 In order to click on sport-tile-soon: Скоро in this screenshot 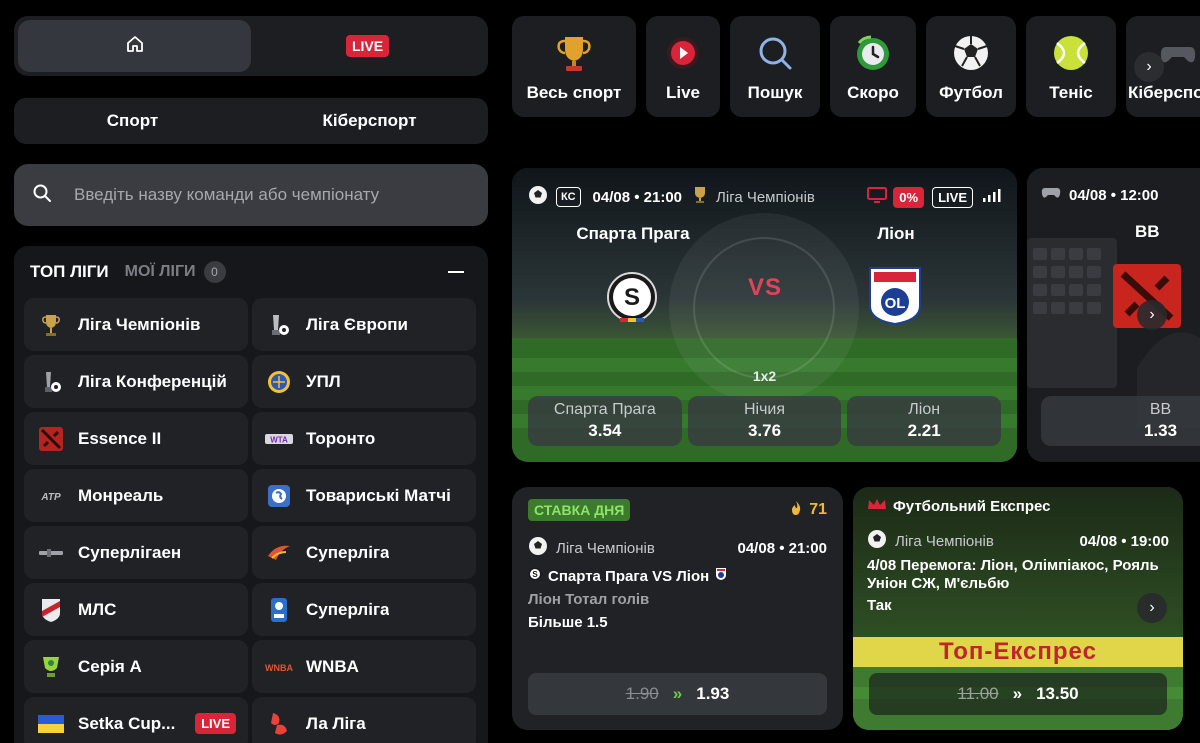, I will do `click(873, 66)`.